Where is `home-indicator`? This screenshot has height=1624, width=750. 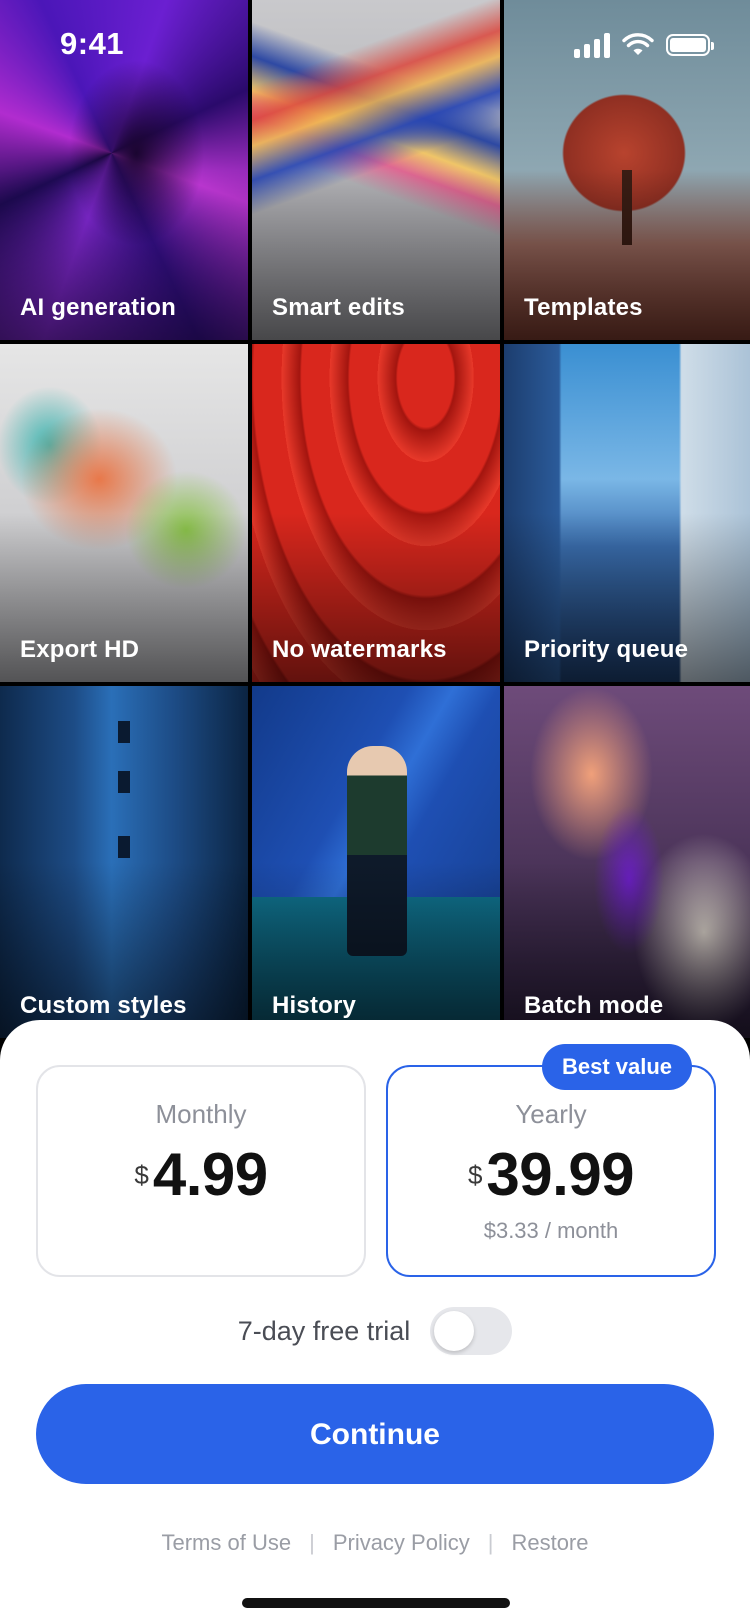
home-indicator is located at coordinates (376, 1603).